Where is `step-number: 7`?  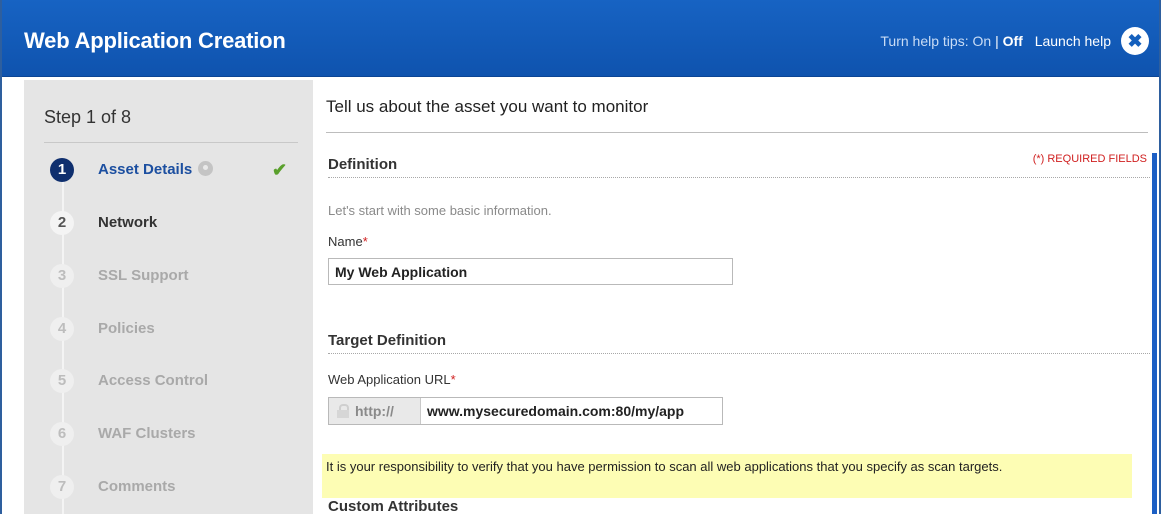 step-number: 7 is located at coordinates (62, 487).